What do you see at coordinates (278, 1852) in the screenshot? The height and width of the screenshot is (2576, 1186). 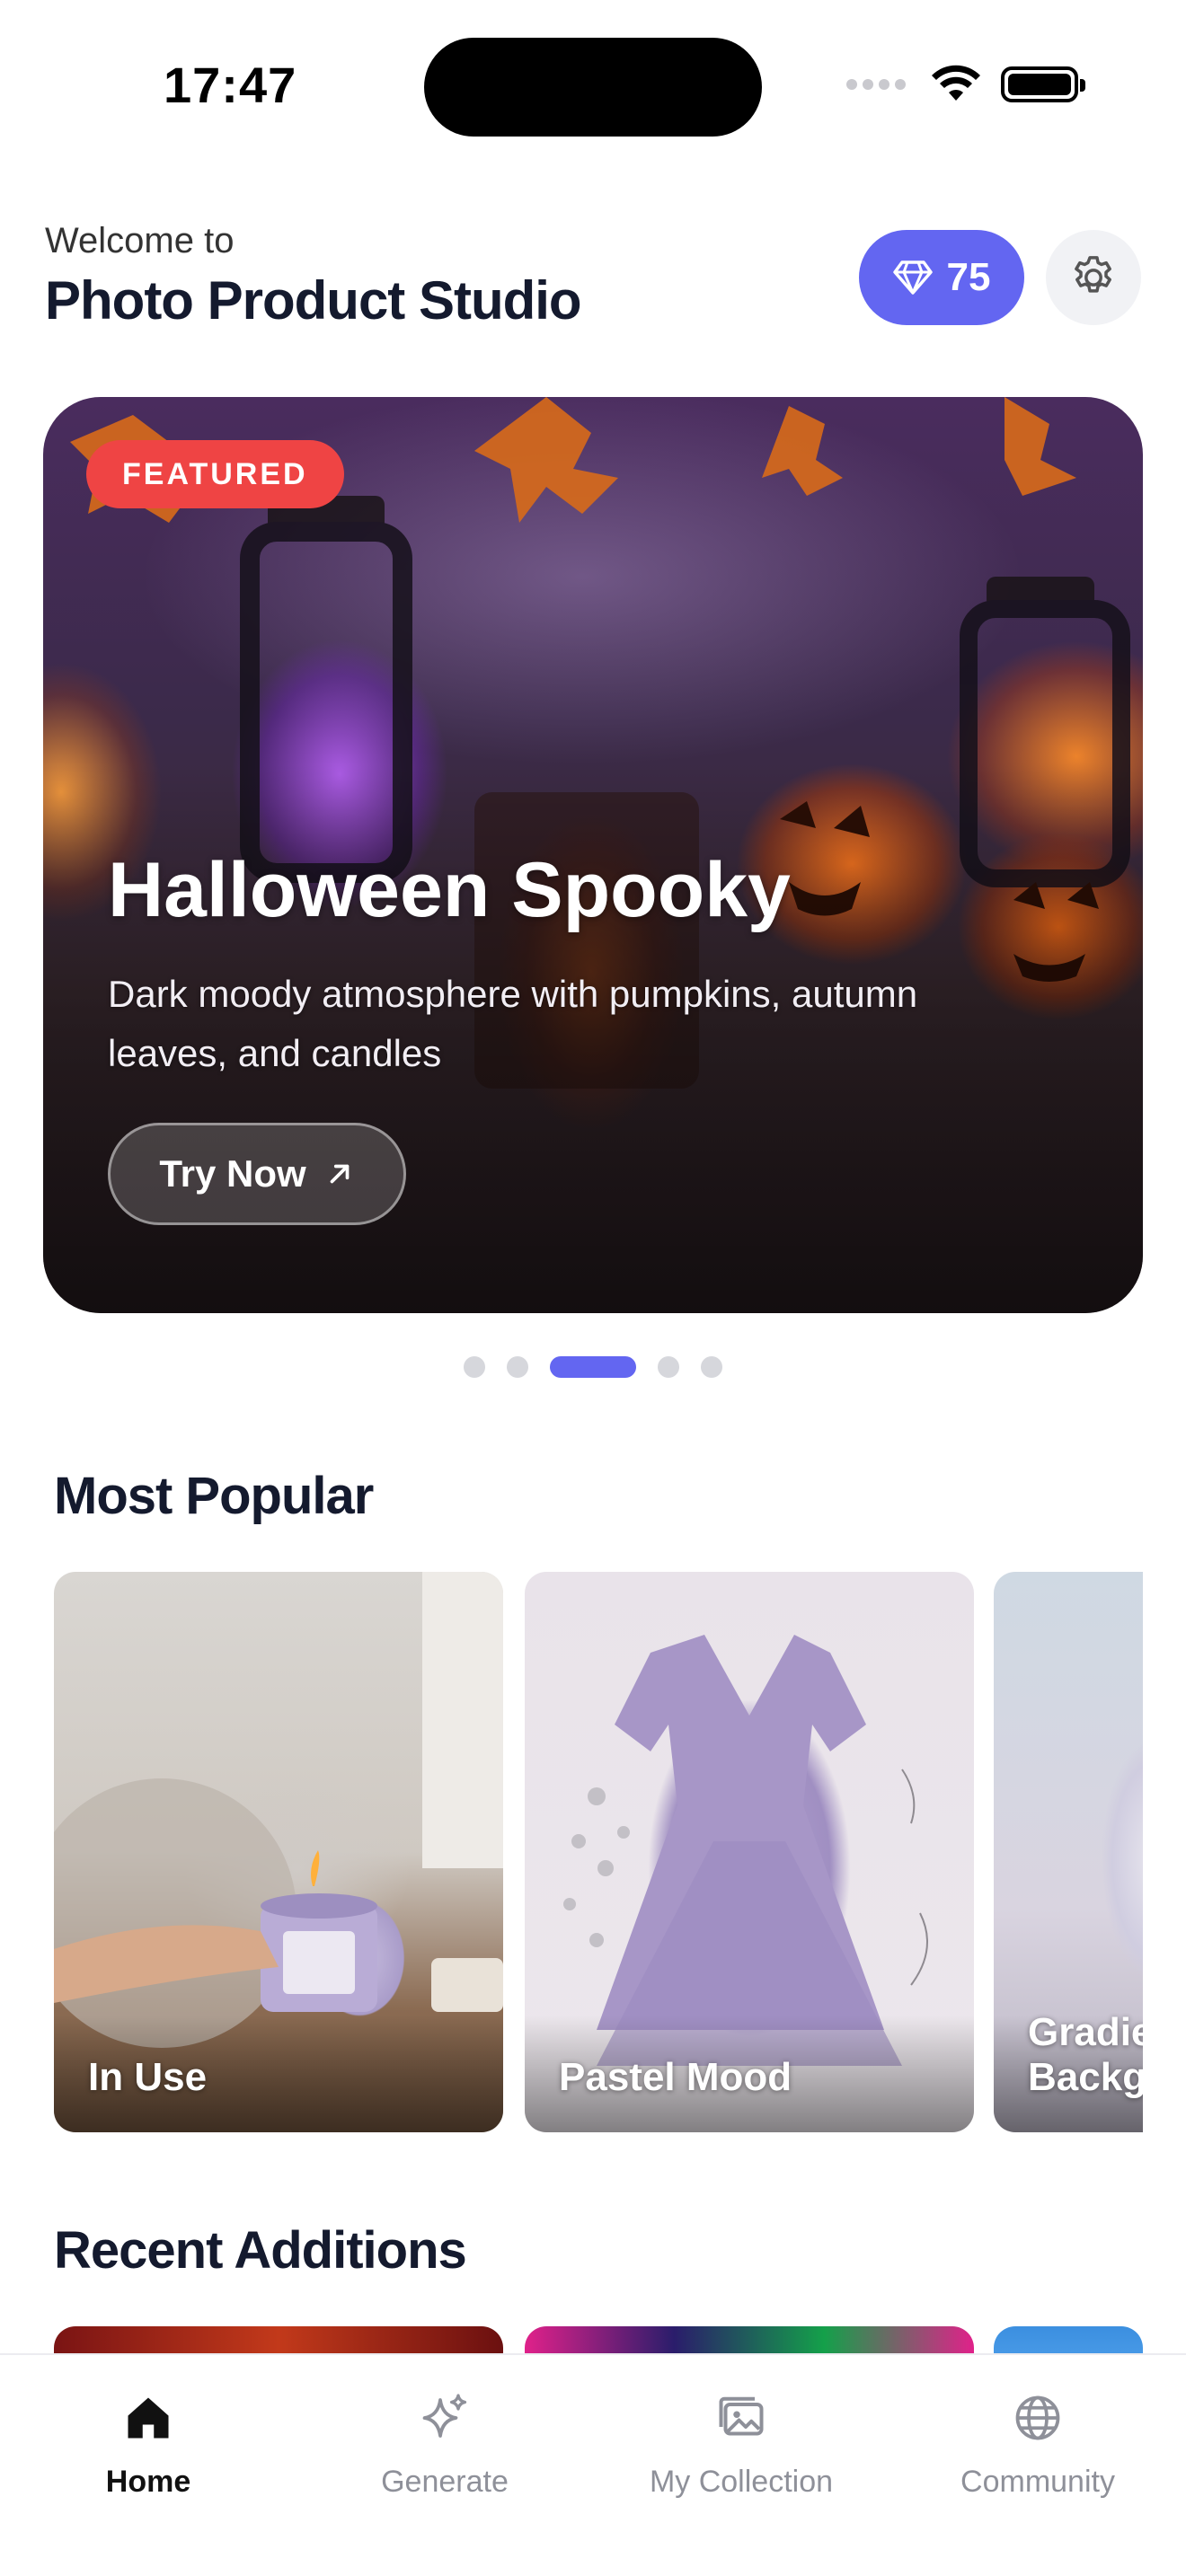 I see `popular-card-in-use: In Use` at bounding box center [278, 1852].